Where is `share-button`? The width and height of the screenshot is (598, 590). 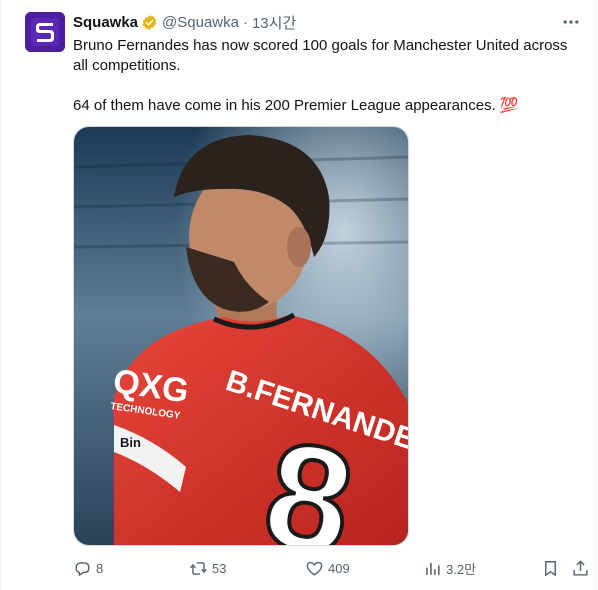 share-button is located at coordinates (580, 568).